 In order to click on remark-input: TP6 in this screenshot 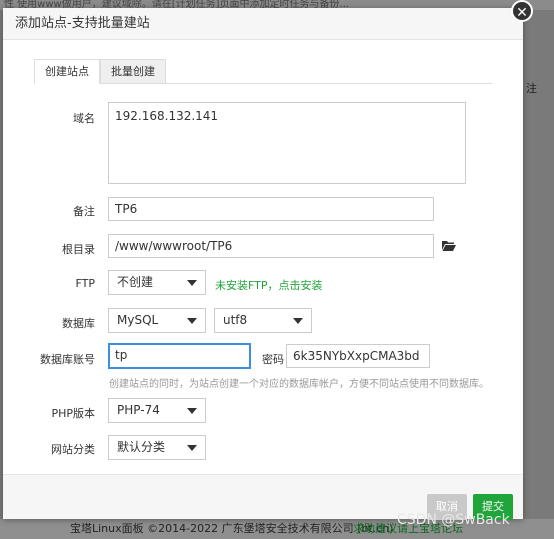, I will do `click(271, 209)`.